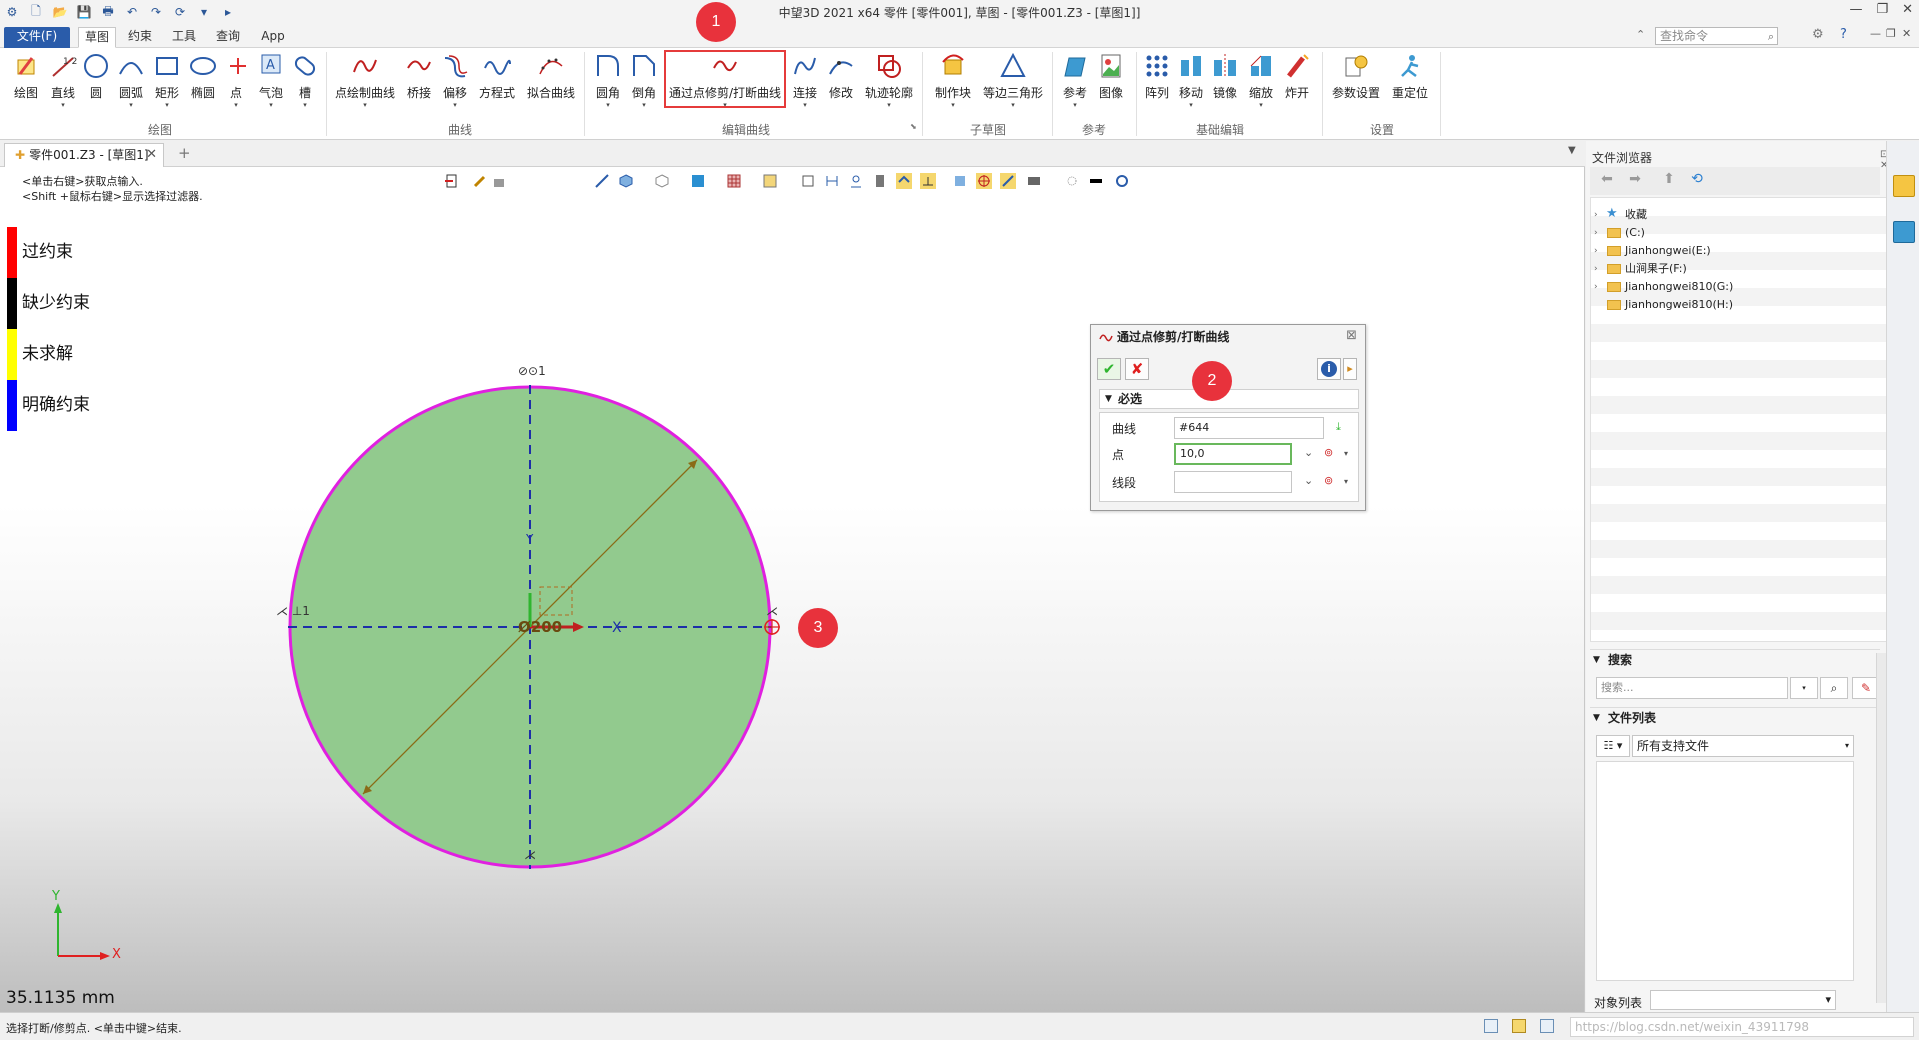 The image size is (1919, 1040). What do you see at coordinates (913, 126) in the screenshot?
I see `group-expander-icon: ⬊` at bounding box center [913, 126].